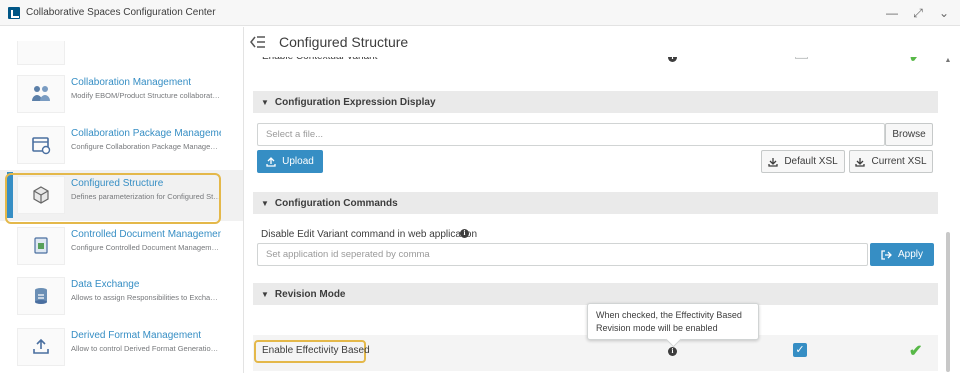 This screenshot has height=373, width=960. I want to click on minimize-icon: —, so click(892, 13).